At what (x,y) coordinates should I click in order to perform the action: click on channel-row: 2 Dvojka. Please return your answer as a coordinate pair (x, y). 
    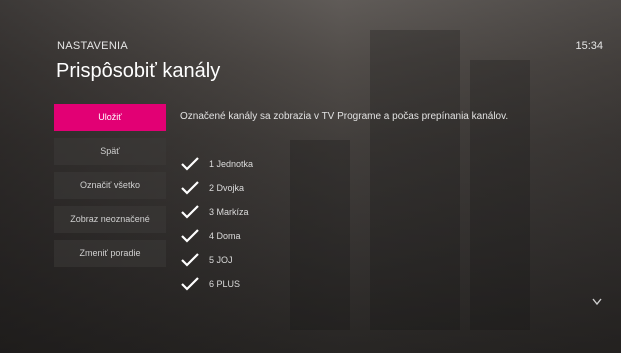
    Looking at the image, I should click on (217, 188).